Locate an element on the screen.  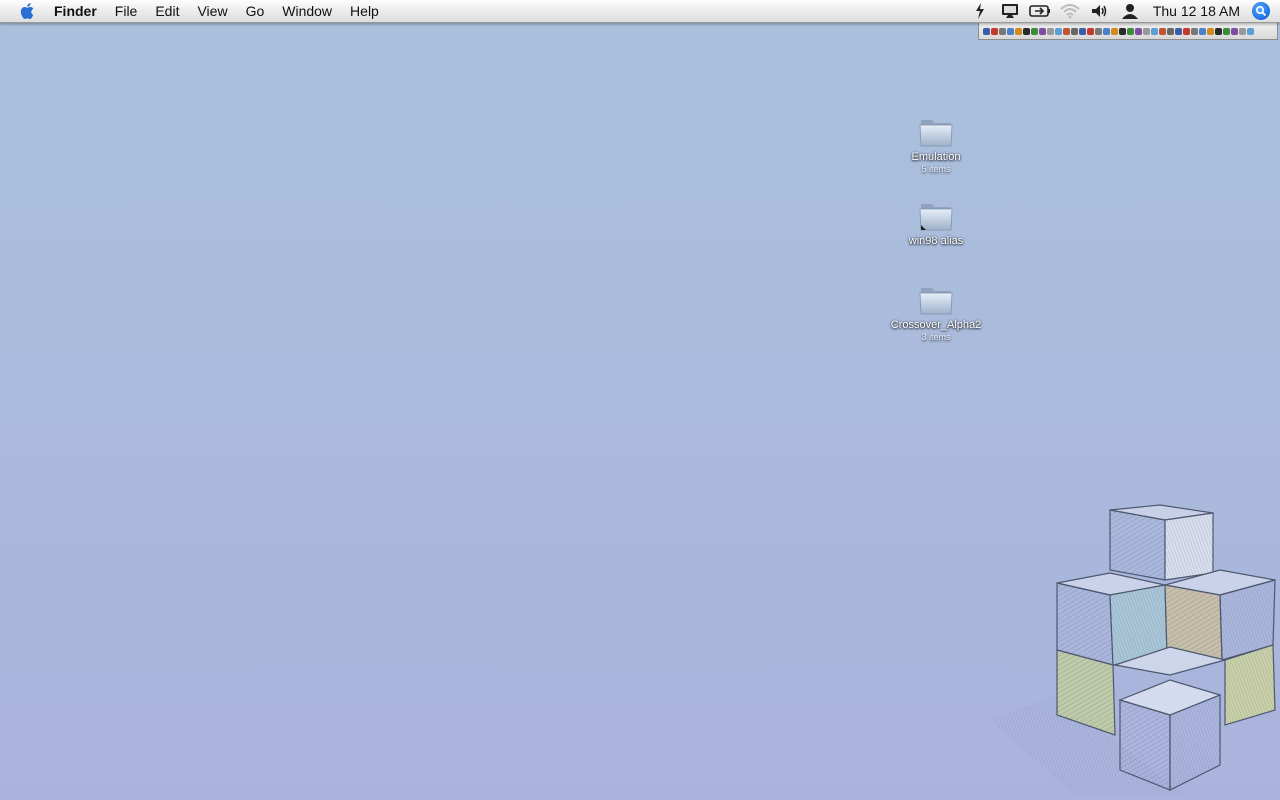
volume-icon is located at coordinates (1100, 11).